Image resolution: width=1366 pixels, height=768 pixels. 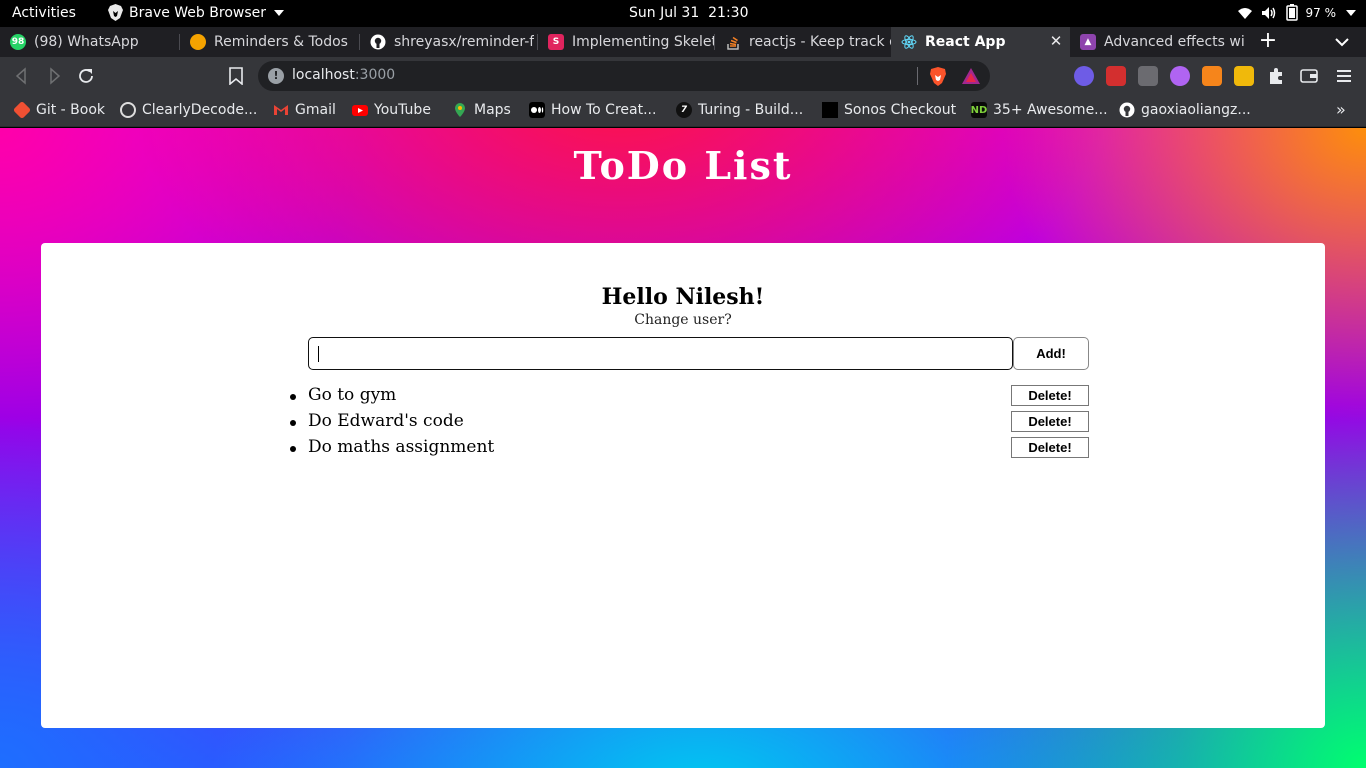 I want to click on add-button: Add!, so click(x=1051, y=353).